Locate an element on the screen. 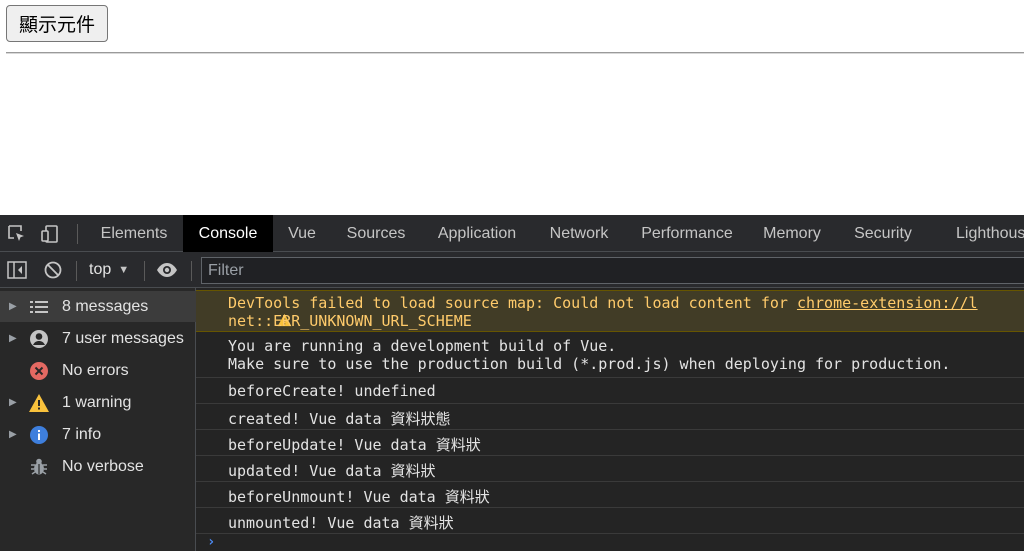 The width and height of the screenshot is (1024, 551). sidebar-item-user-messages: ▶ 7 user messages is located at coordinates (98, 338).